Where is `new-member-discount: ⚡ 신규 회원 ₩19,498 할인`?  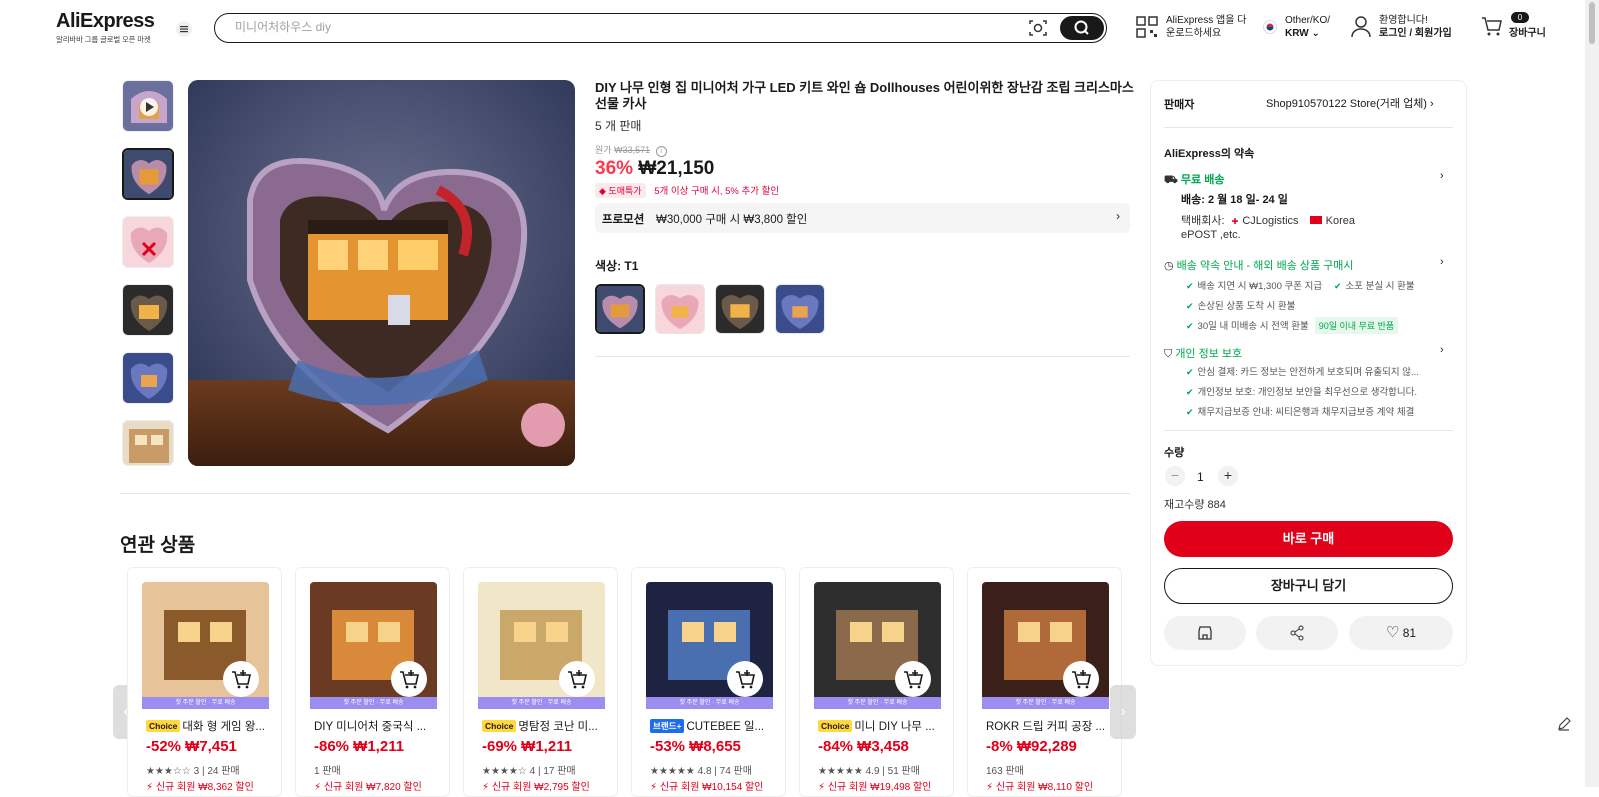
new-member-discount: ⚡ 신규 회원 ₩19,498 할인 is located at coordinates (875, 787).